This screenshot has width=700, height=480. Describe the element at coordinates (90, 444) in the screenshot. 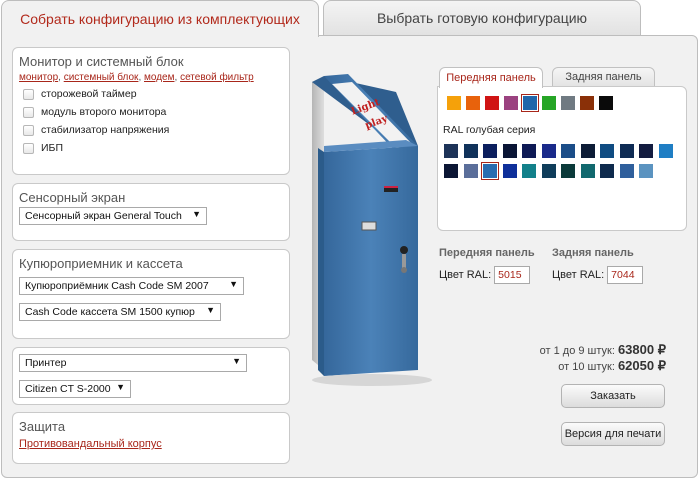

I see `link-vandal-proof-case: Противовандальный корпус` at that location.